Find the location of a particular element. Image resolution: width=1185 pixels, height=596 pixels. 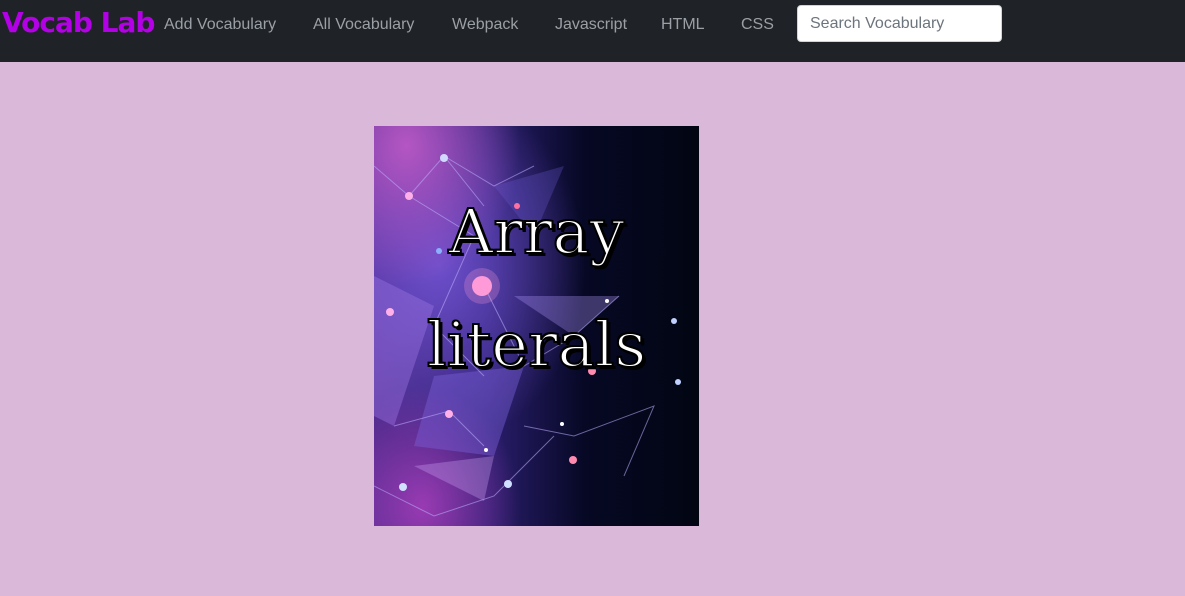

nav-link-javascript: Javascript is located at coordinates (591, 25).